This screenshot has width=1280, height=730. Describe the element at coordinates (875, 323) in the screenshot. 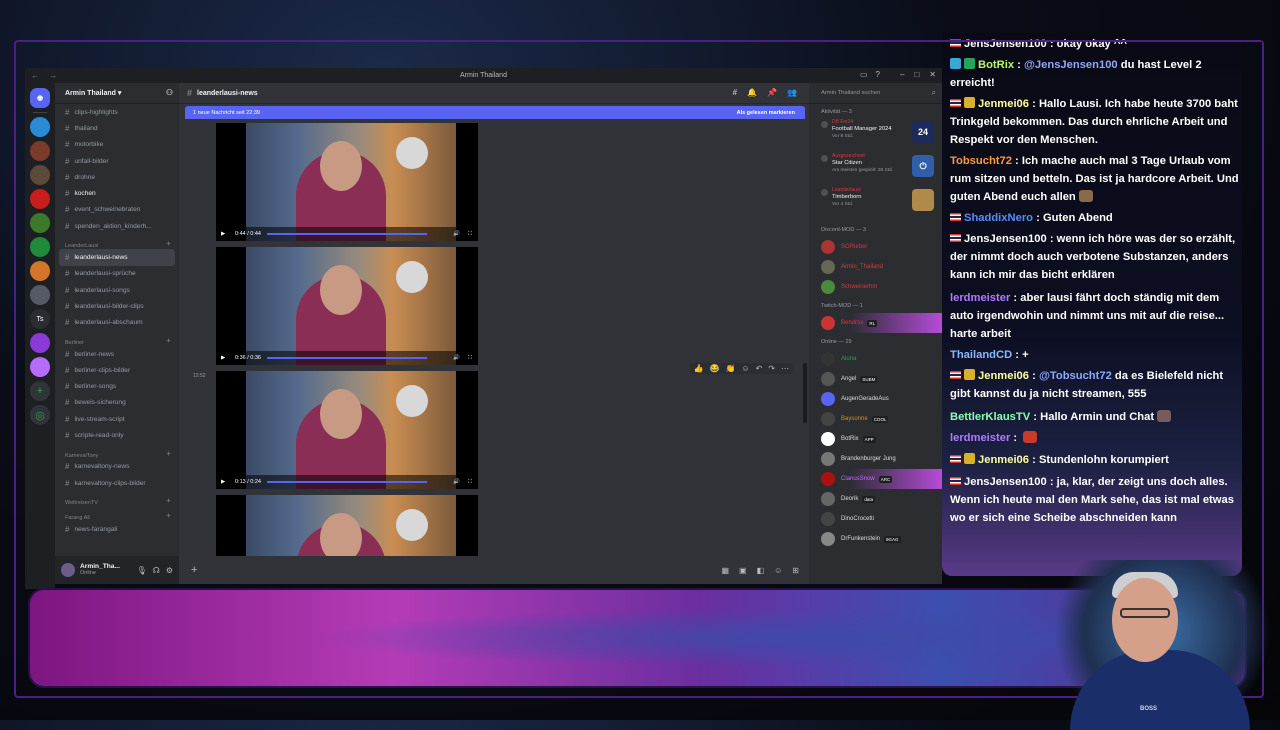

I see `member-item: Bendrox RL` at that location.